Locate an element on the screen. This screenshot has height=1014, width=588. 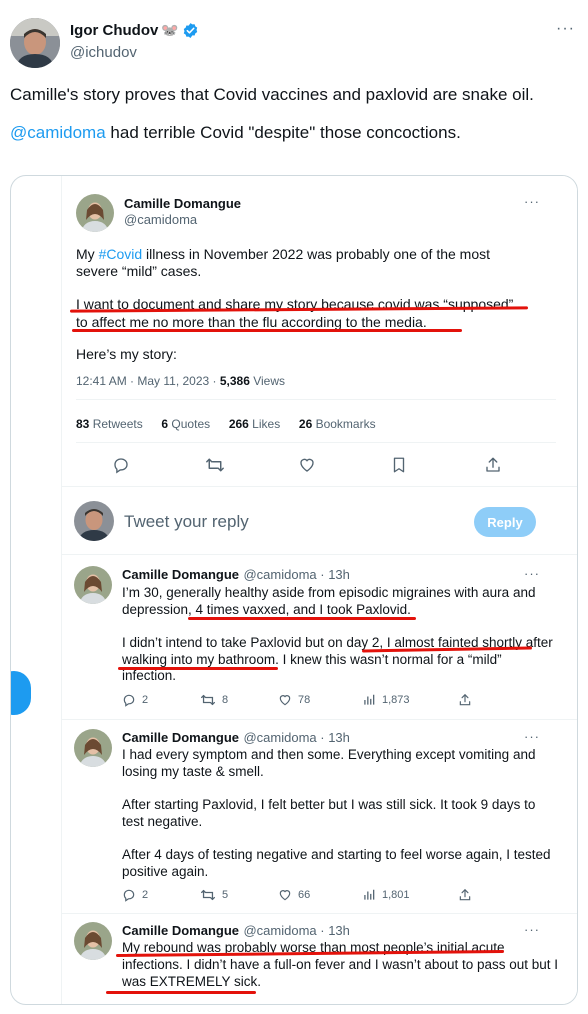
reply-2-line-8: positive again. is located at coordinates (165, 871).